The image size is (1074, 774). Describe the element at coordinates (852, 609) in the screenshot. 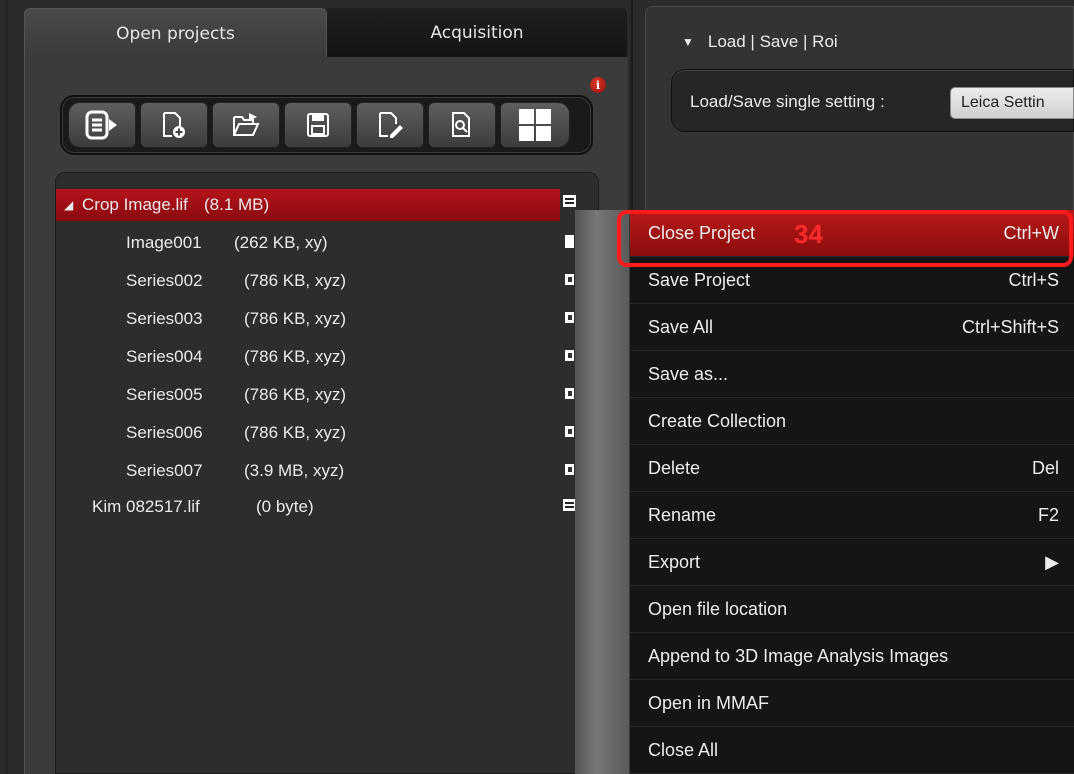

I see `menu-item-open-file-location: Open file location` at that location.